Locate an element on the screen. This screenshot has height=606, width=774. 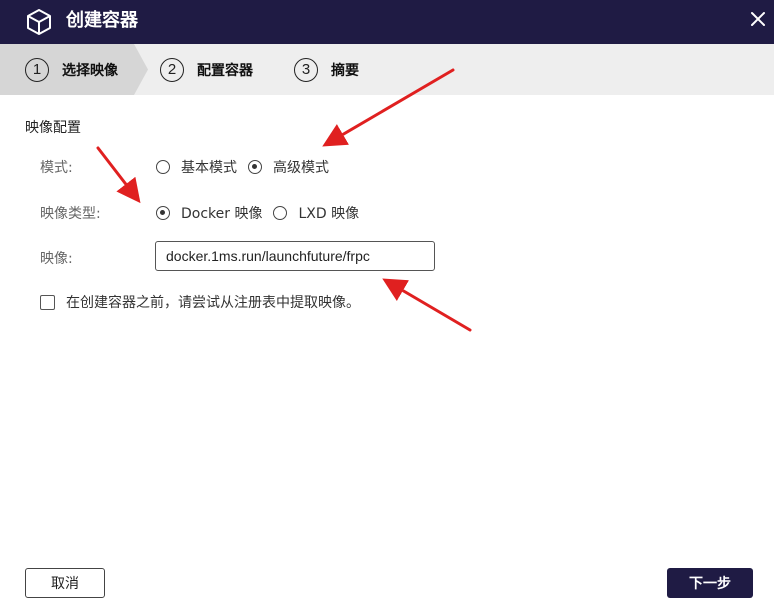
pull-image-checkbox: 在创建容器之前，请尝试从注册表中提取映像。 is located at coordinates (200, 302).